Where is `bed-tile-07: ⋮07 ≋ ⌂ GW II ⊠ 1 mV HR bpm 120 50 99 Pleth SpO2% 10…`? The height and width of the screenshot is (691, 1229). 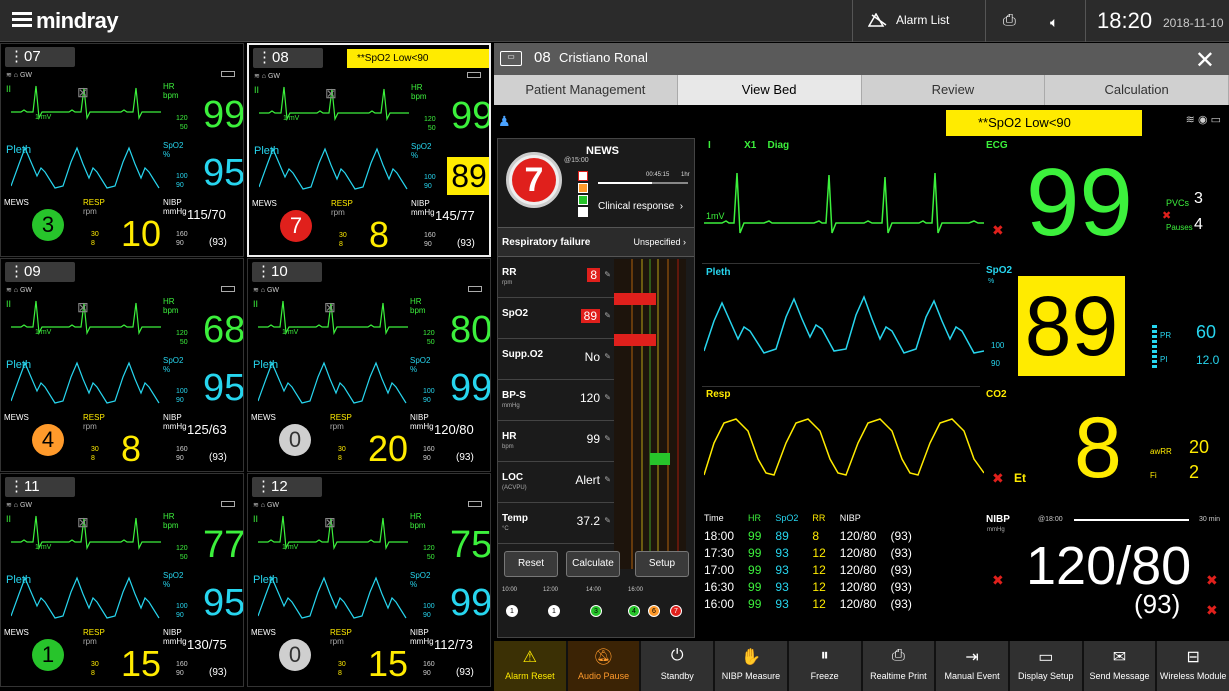 bed-tile-07: ⋮07 ≋ ⌂ GW II ⊠ 1 mV HR bpm 120 50 99 Pleth SpO2% 10… is located at coordinates (122, 150).